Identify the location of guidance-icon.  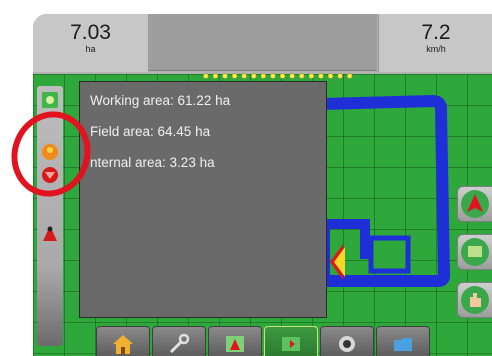
(235, 344).